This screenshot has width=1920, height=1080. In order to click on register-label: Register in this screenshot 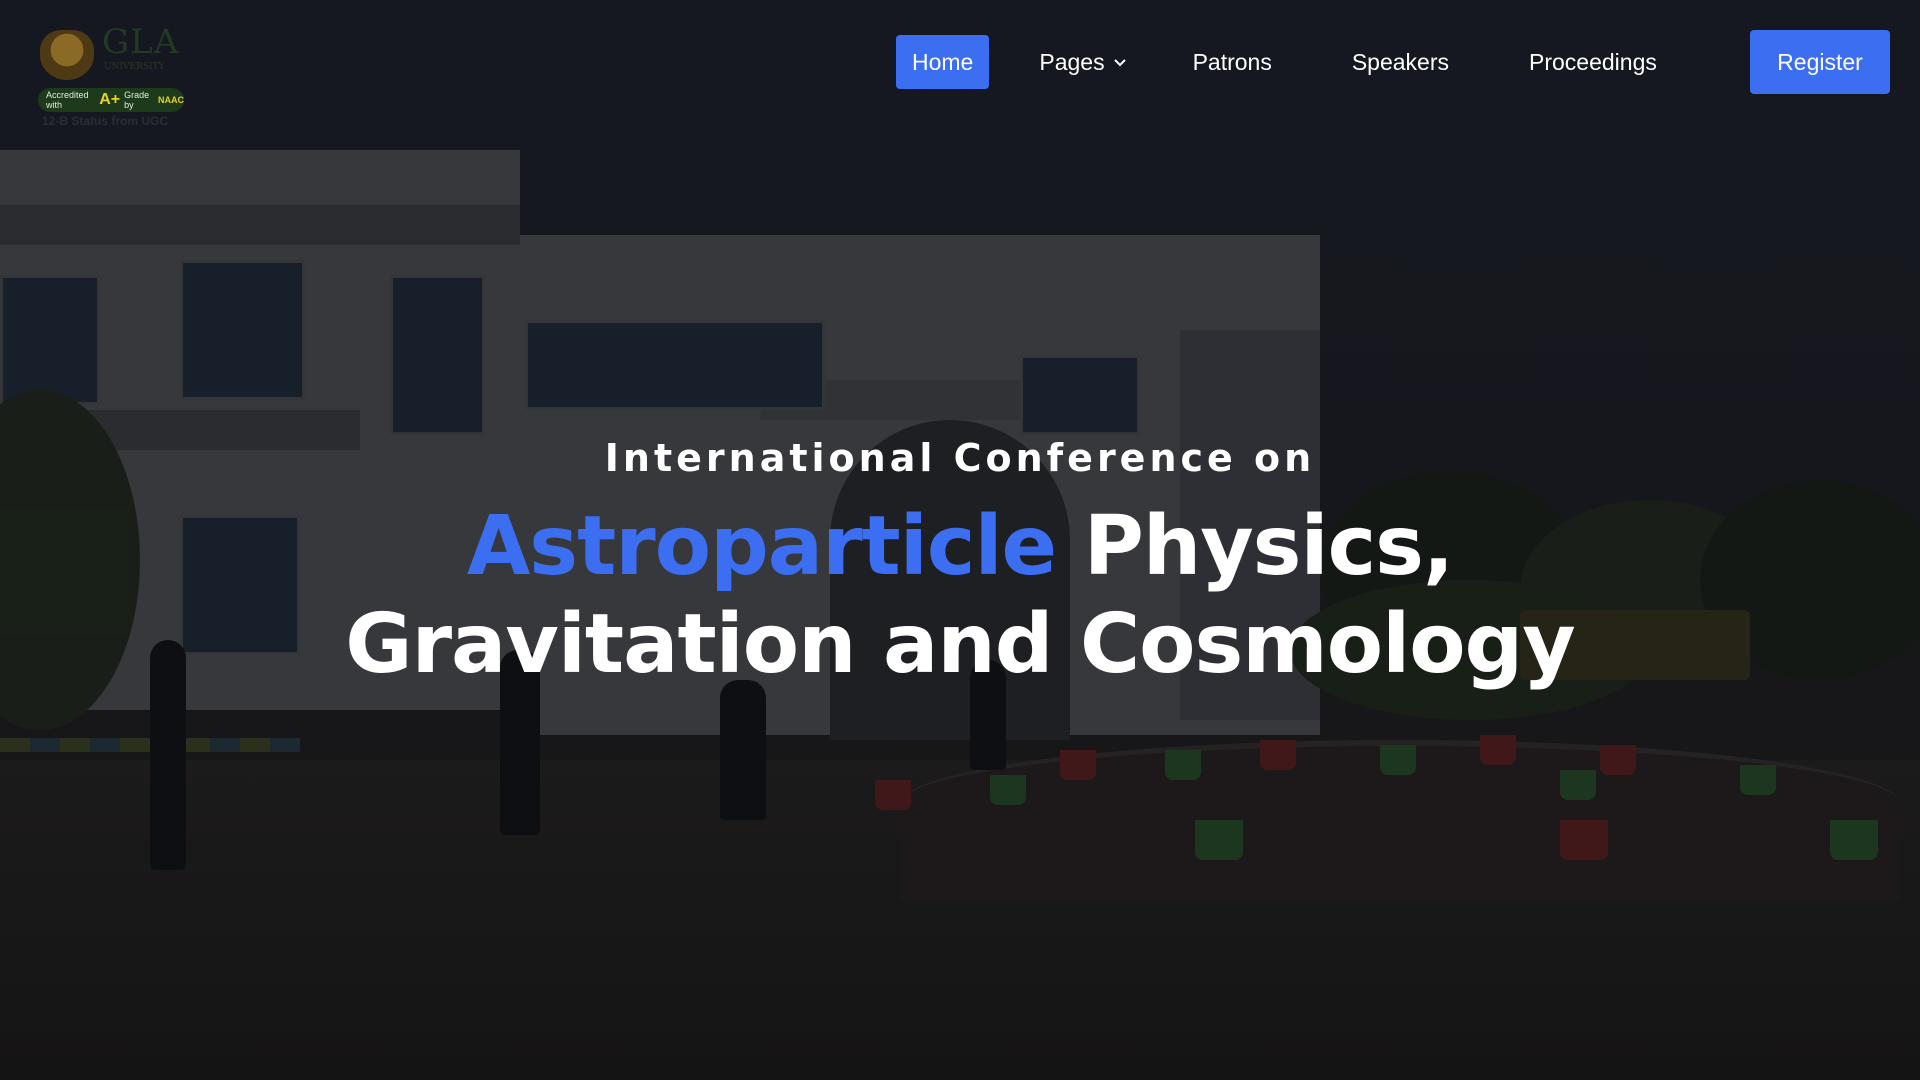, I will do `click(1820, 61)`.